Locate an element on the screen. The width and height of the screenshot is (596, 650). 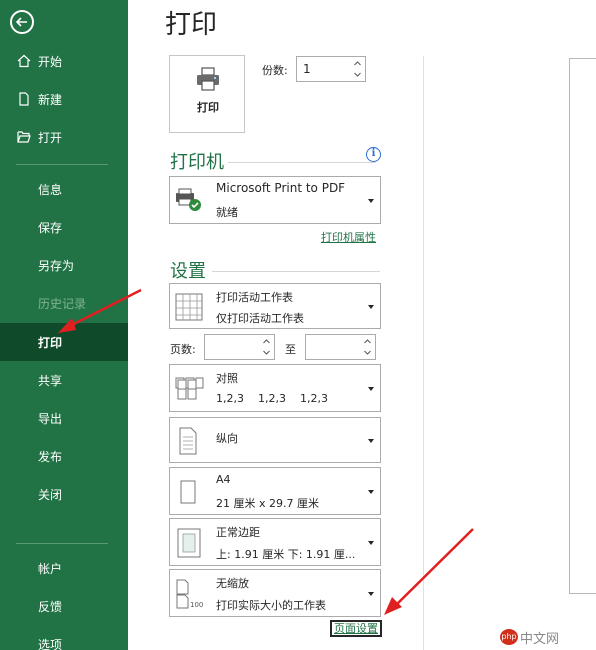
sidebar-item-label: 历史记录 is located at coordinates (62, 303).